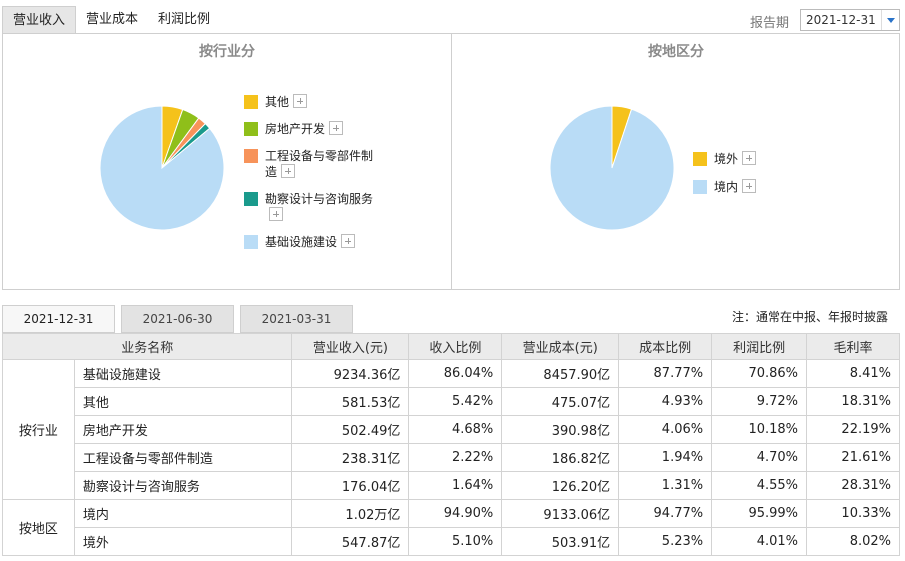 The height and width of the screenshot is (561, 905). Describe the element at coordinates (890, 20) in the screenshot. I see `chevron-down-icon` at that location.